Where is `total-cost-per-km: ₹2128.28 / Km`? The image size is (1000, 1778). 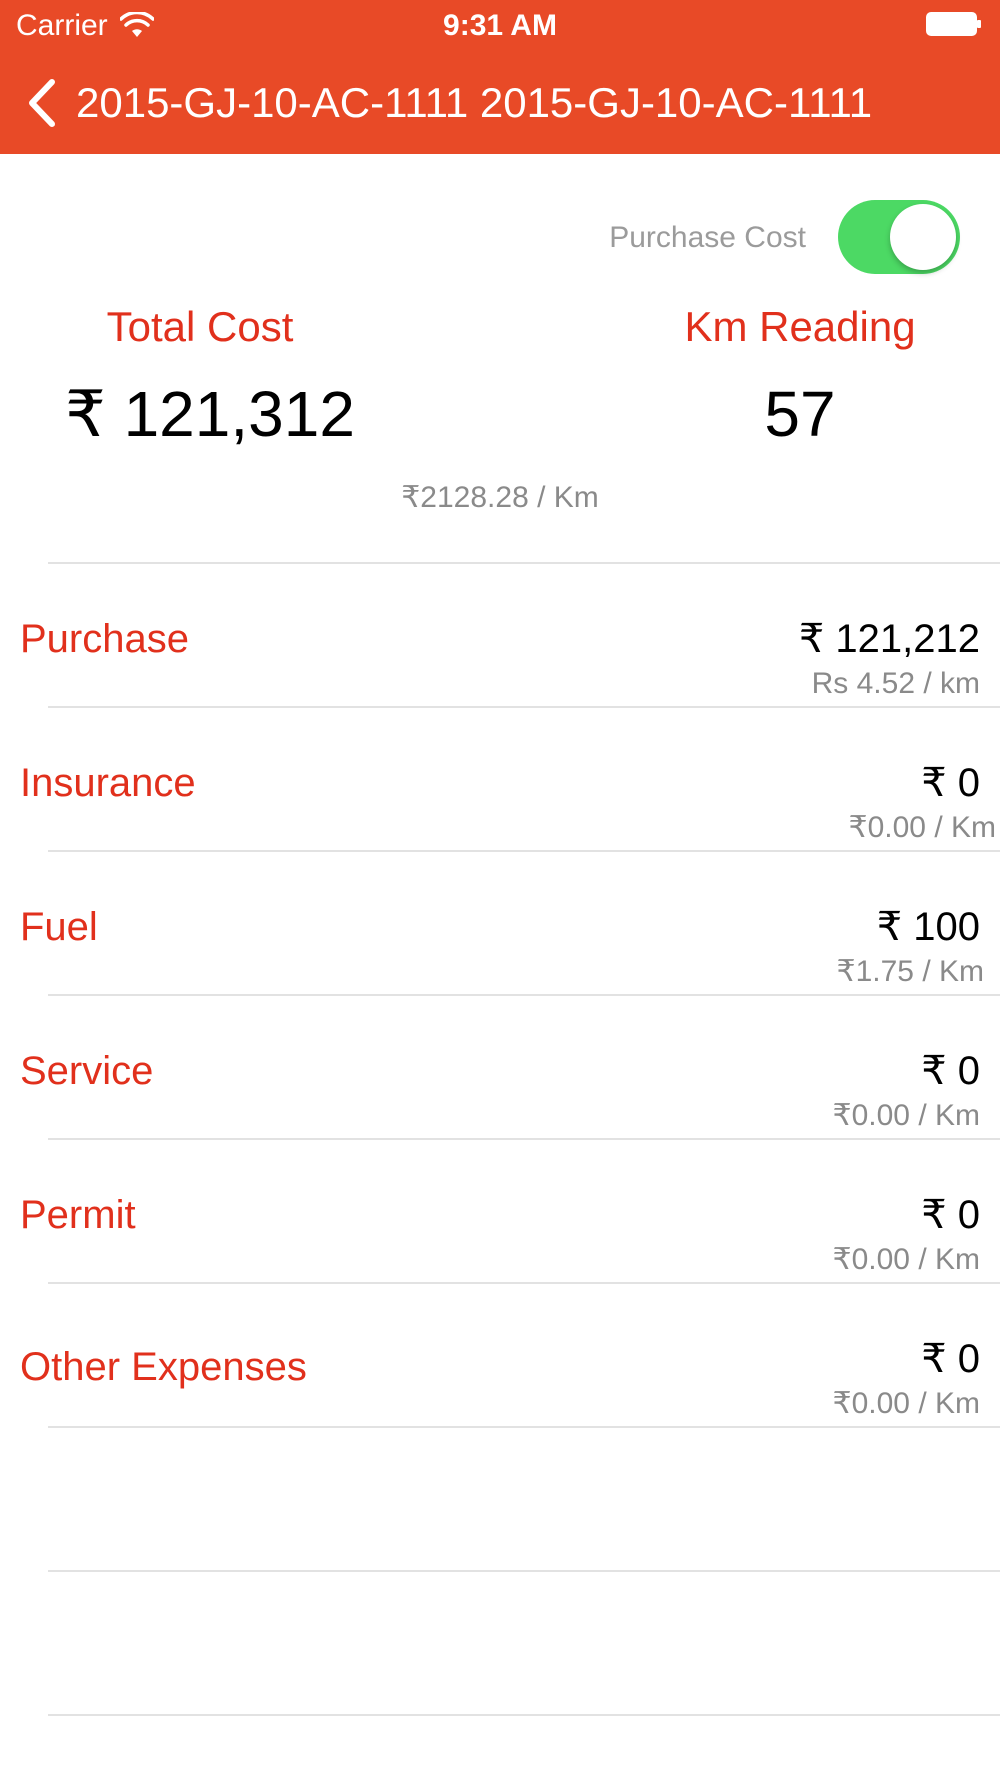 total-cost-per-km: ₹2128.28 / Km is located at coordinates (500, 497).